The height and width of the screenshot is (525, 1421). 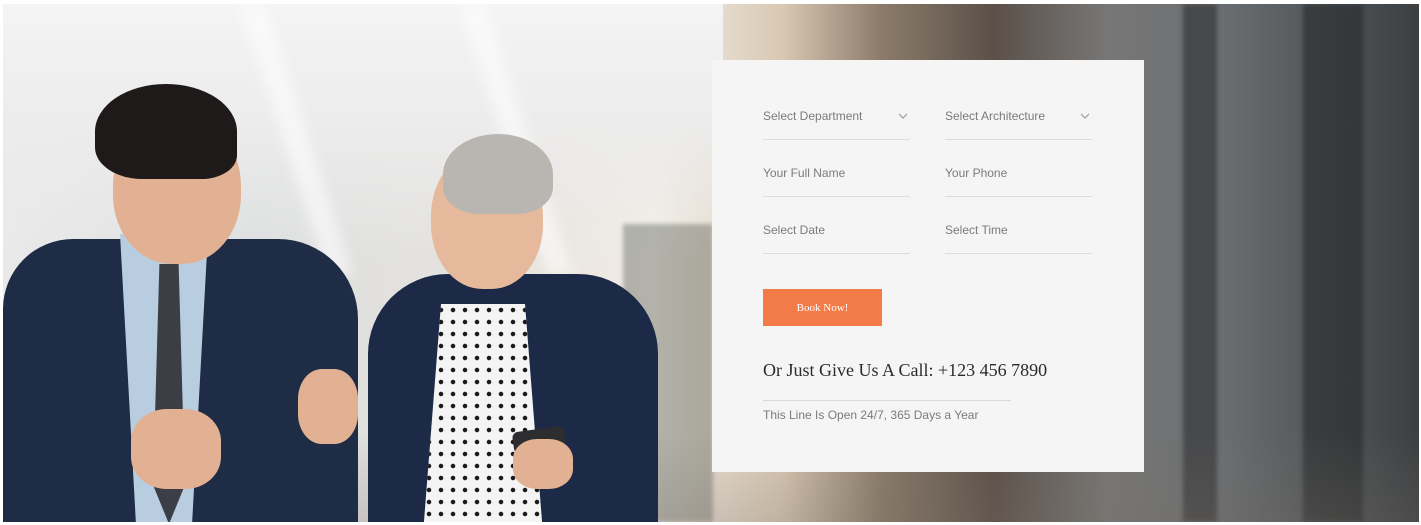 What do you see at coordinates (813, 116) in the screenshot?
I see `department-select-value: Select Department` at bounding box center [813, 116].